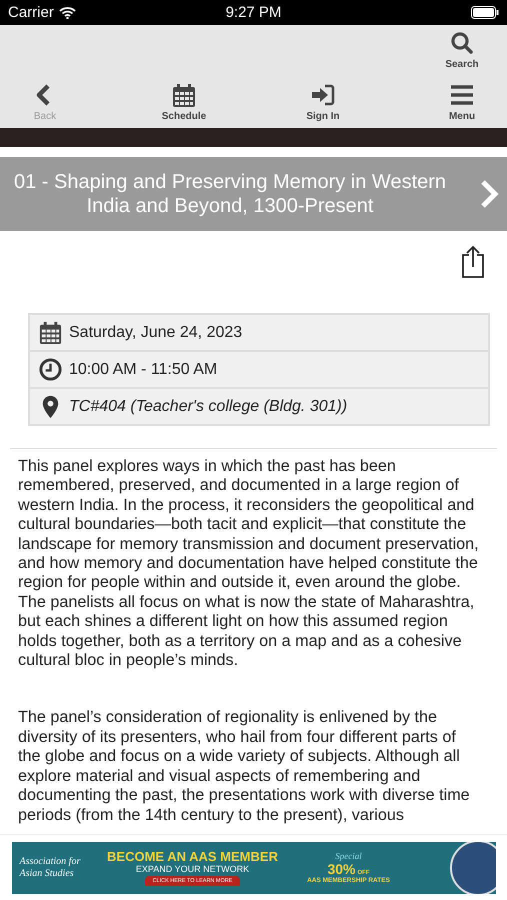 Image resolution: width=507 pixels, height=900 pixels. Describe the element at coordinates (323, 95) in the screenshot. I see `sign-in-arrow-icon` at that location.